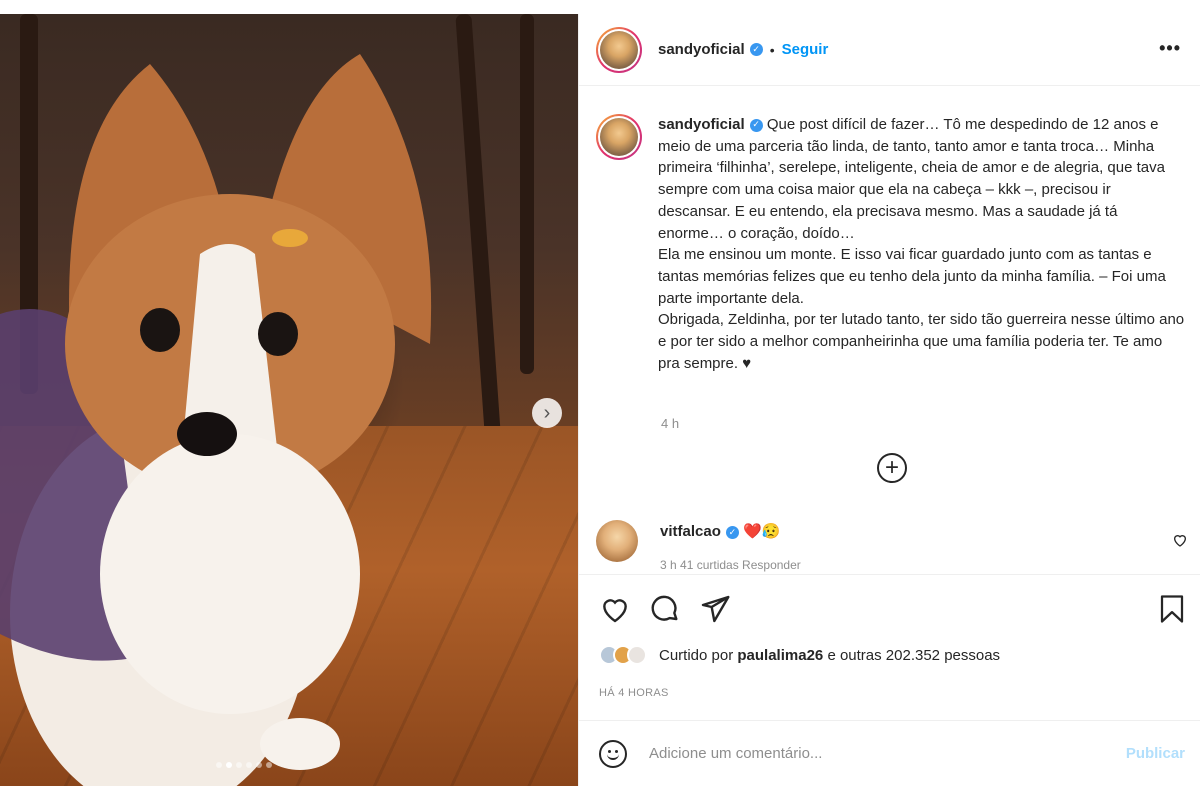 Image resolution: width=1200 pixels, height=800 pixels. What do you see at coordinates (913, 655) in the screenshot?
I see `liked-by-count: e outras 202.352 pessoas` at bounding box center [913, 655].